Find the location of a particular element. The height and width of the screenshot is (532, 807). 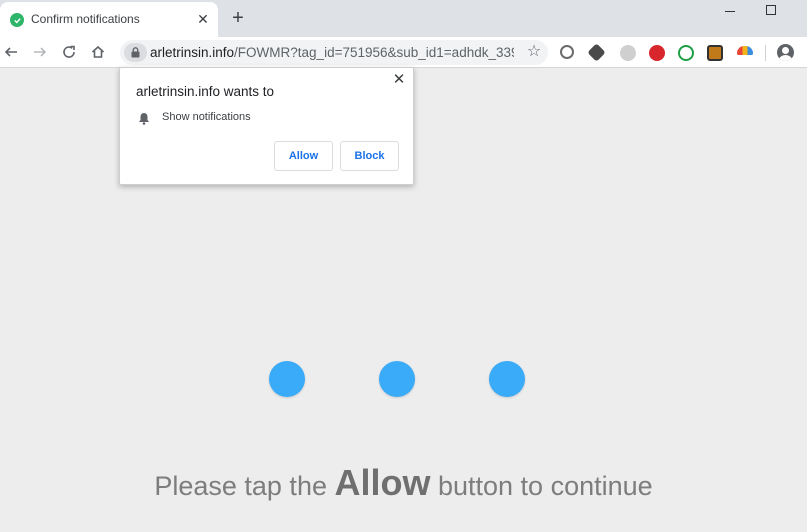

message-before: Please tap the is located at coordinates (244, 486).